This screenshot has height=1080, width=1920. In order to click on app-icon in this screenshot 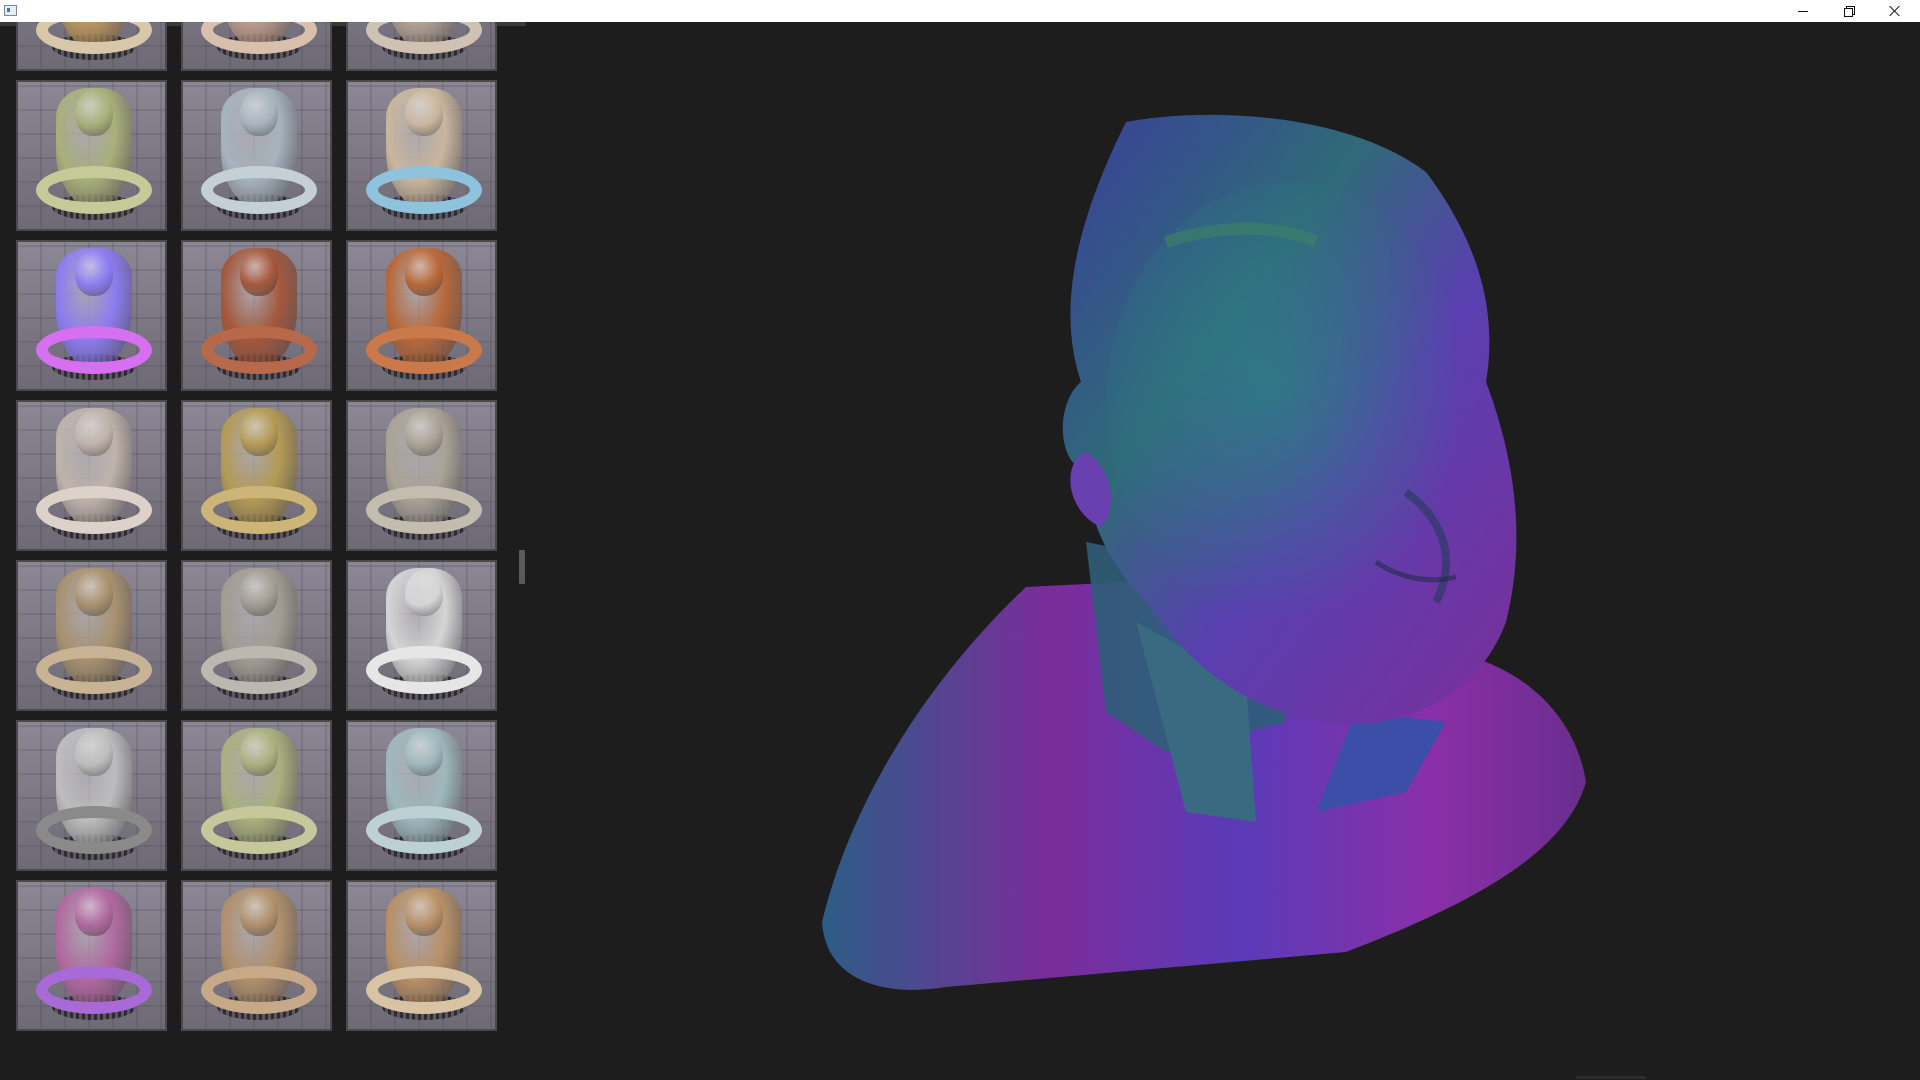, I will do `click(10, 10)`.